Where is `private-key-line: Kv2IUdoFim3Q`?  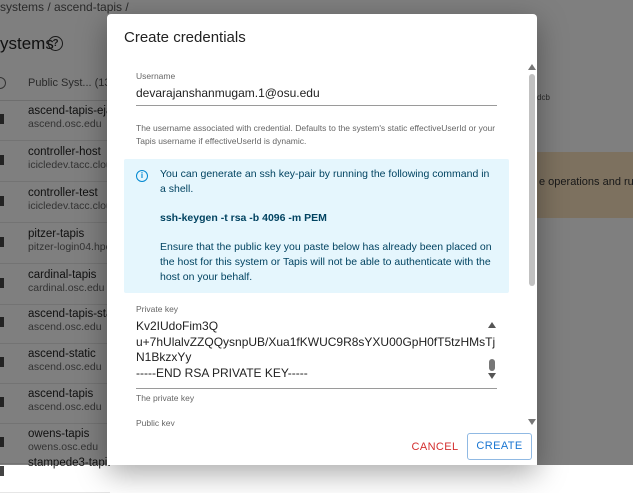
private-key-line: Kv2IUdoFim3Q is located at coordinates (177, 326).